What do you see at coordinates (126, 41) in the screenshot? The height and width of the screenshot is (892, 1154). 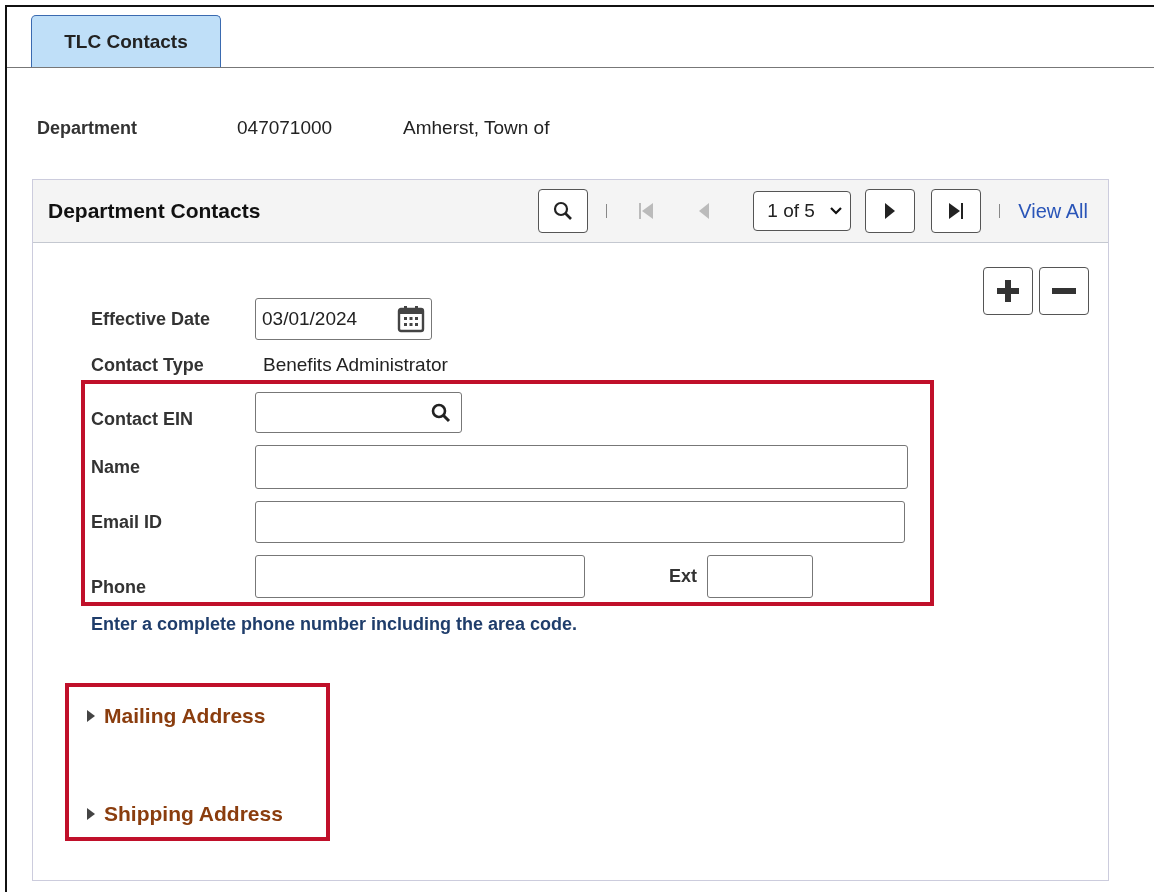 I see `tab: TLC Contacts` at bounding box center [126, 41].